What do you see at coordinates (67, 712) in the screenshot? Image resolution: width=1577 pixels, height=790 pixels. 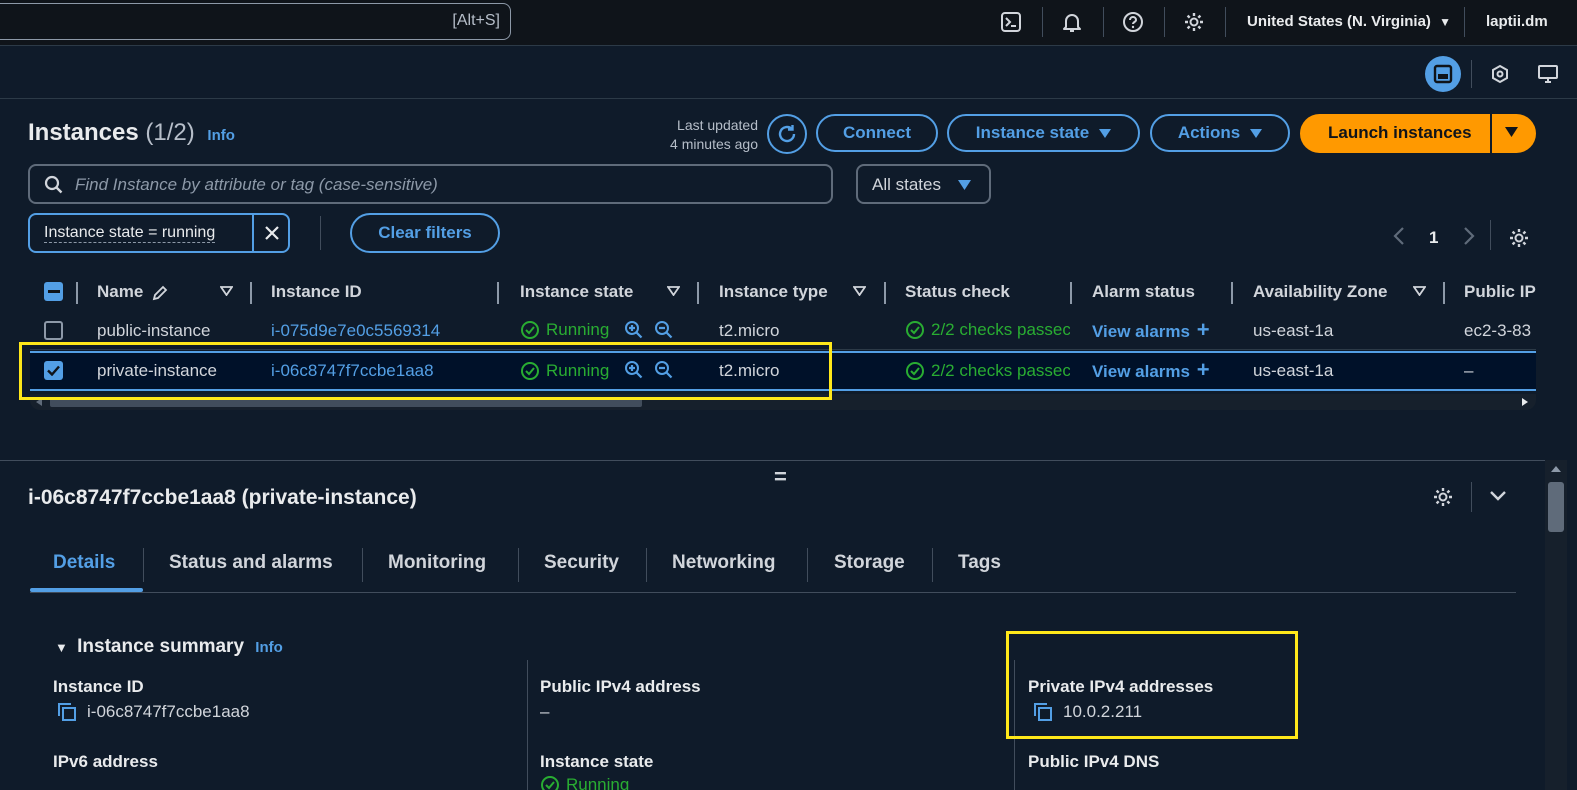 I see `copy-icon` at bounding box center [67, 712].